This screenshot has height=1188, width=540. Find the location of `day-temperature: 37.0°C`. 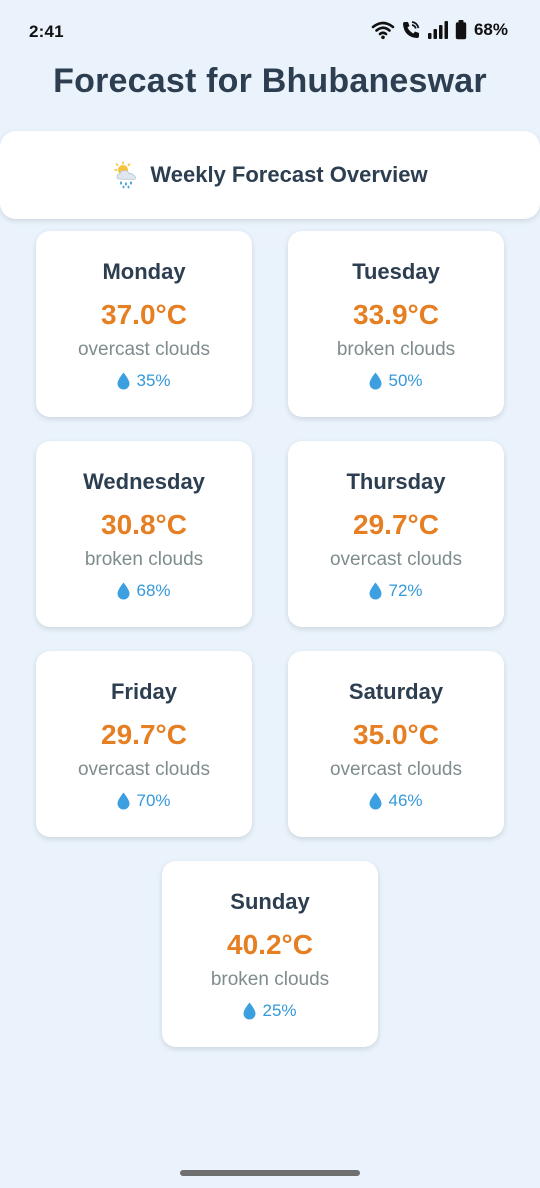

day-temperature: 37.0°C is located at coordinates (144, 314).